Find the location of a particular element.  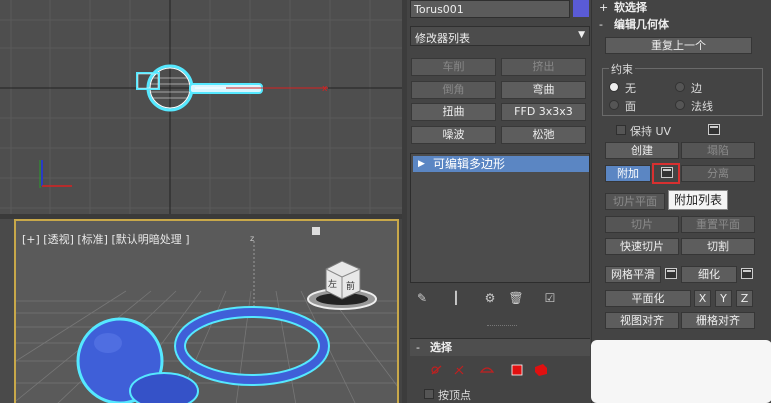

modifier-stack: ▶ 可编辑多边形 is located at coordinates (500, 218).